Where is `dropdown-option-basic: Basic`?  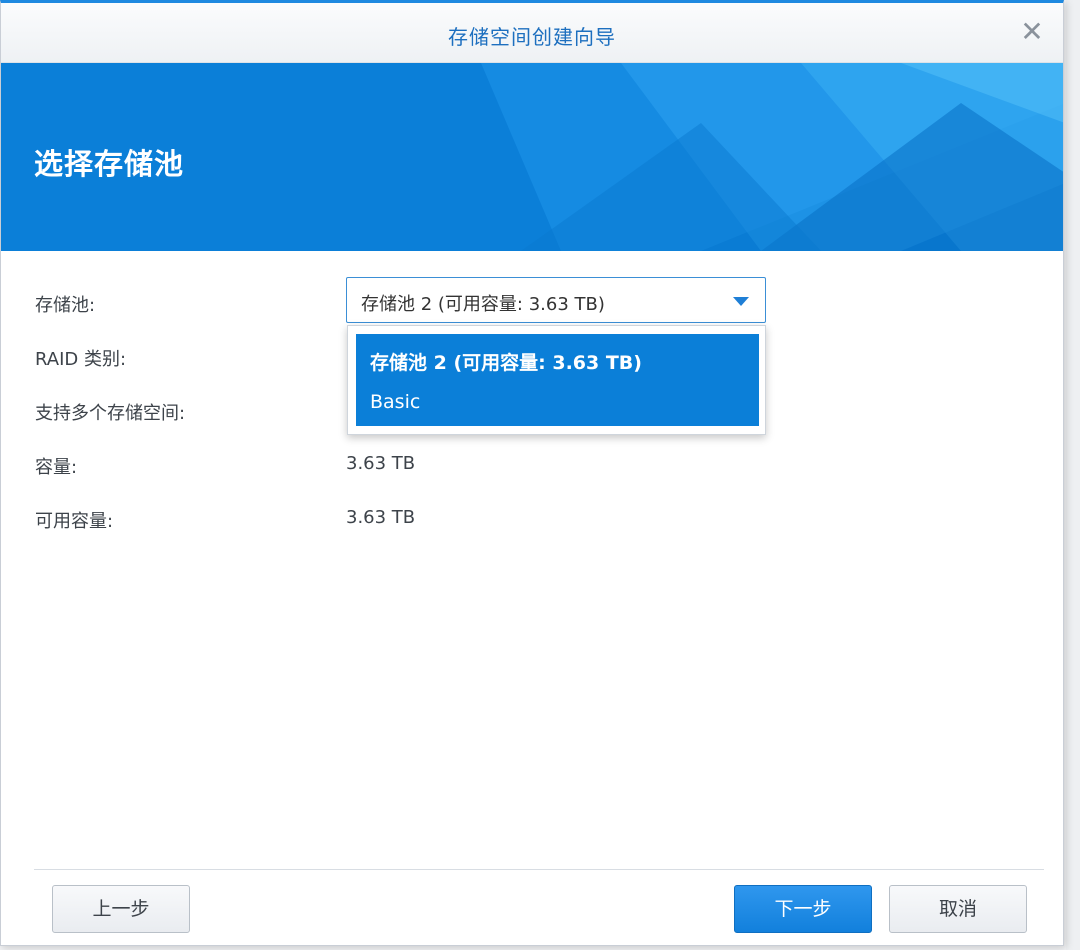 dropdown-option-basic: Basic is located at coordinates (395, 402).